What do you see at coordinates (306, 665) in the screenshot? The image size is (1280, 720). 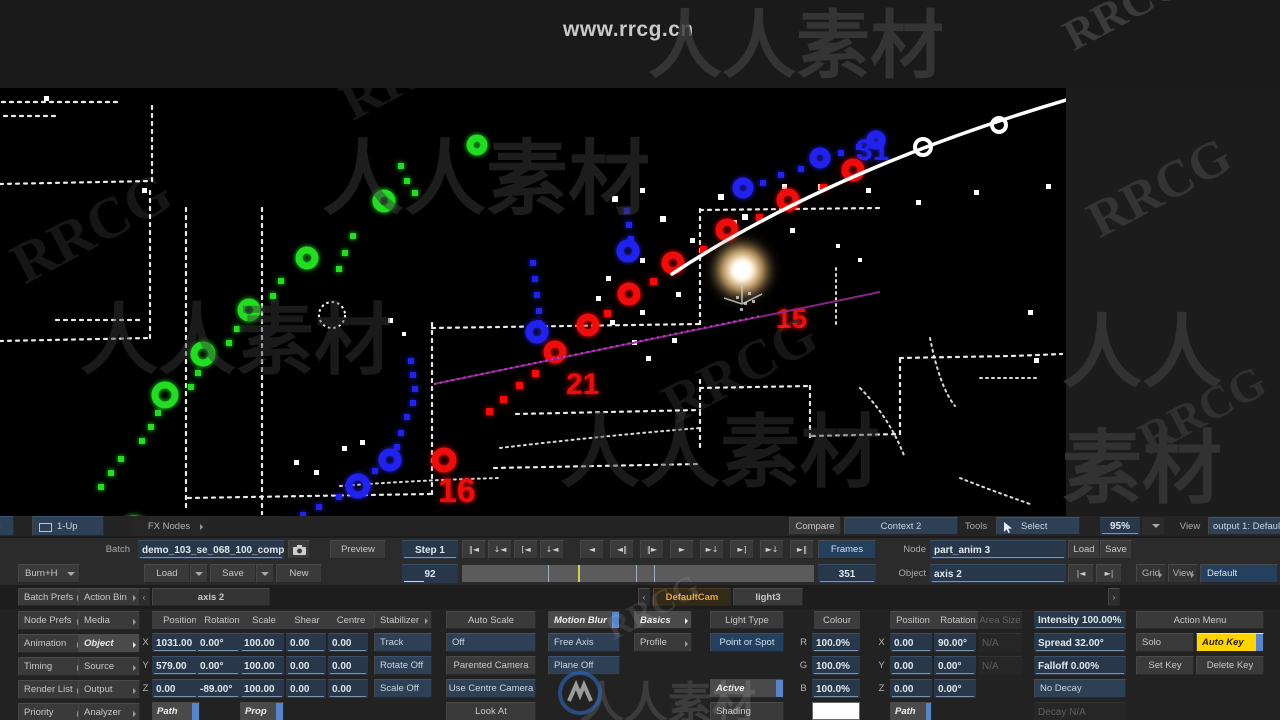 I see `shear-y-field: 0.00` at bounding box center [306, 665].